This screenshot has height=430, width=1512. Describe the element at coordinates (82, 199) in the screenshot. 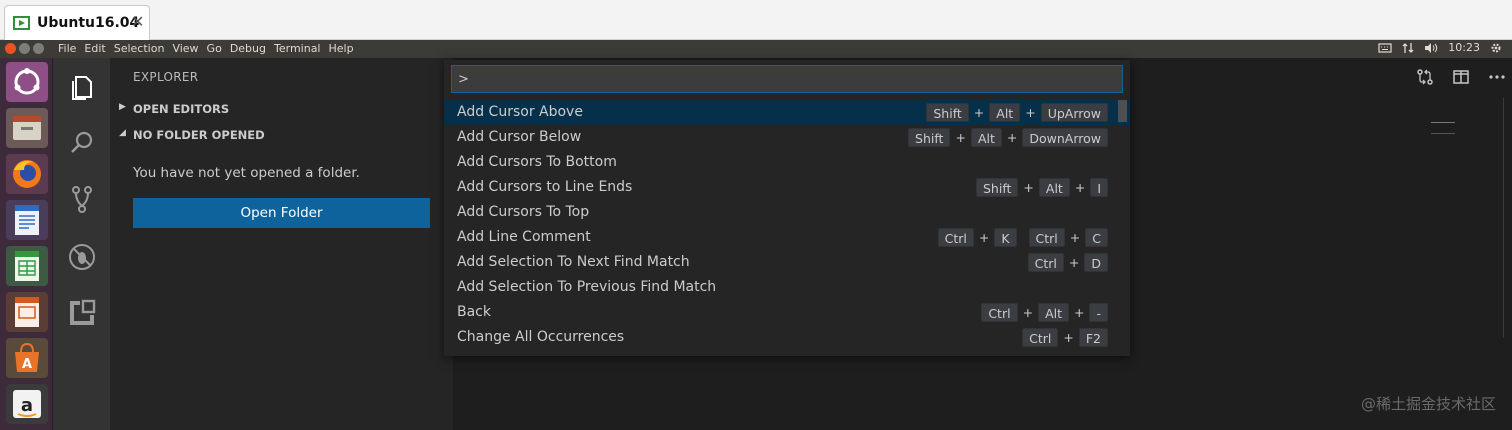

I see `source-control-icon` at that location.